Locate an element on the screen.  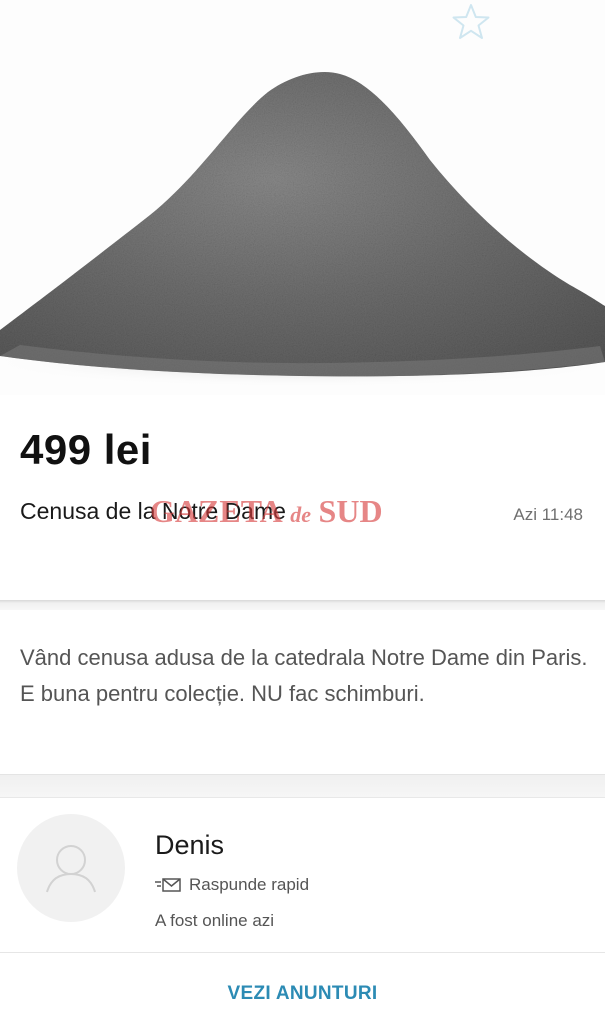
listing-date: Azi 11:48 is located at coordinates (548, 514).